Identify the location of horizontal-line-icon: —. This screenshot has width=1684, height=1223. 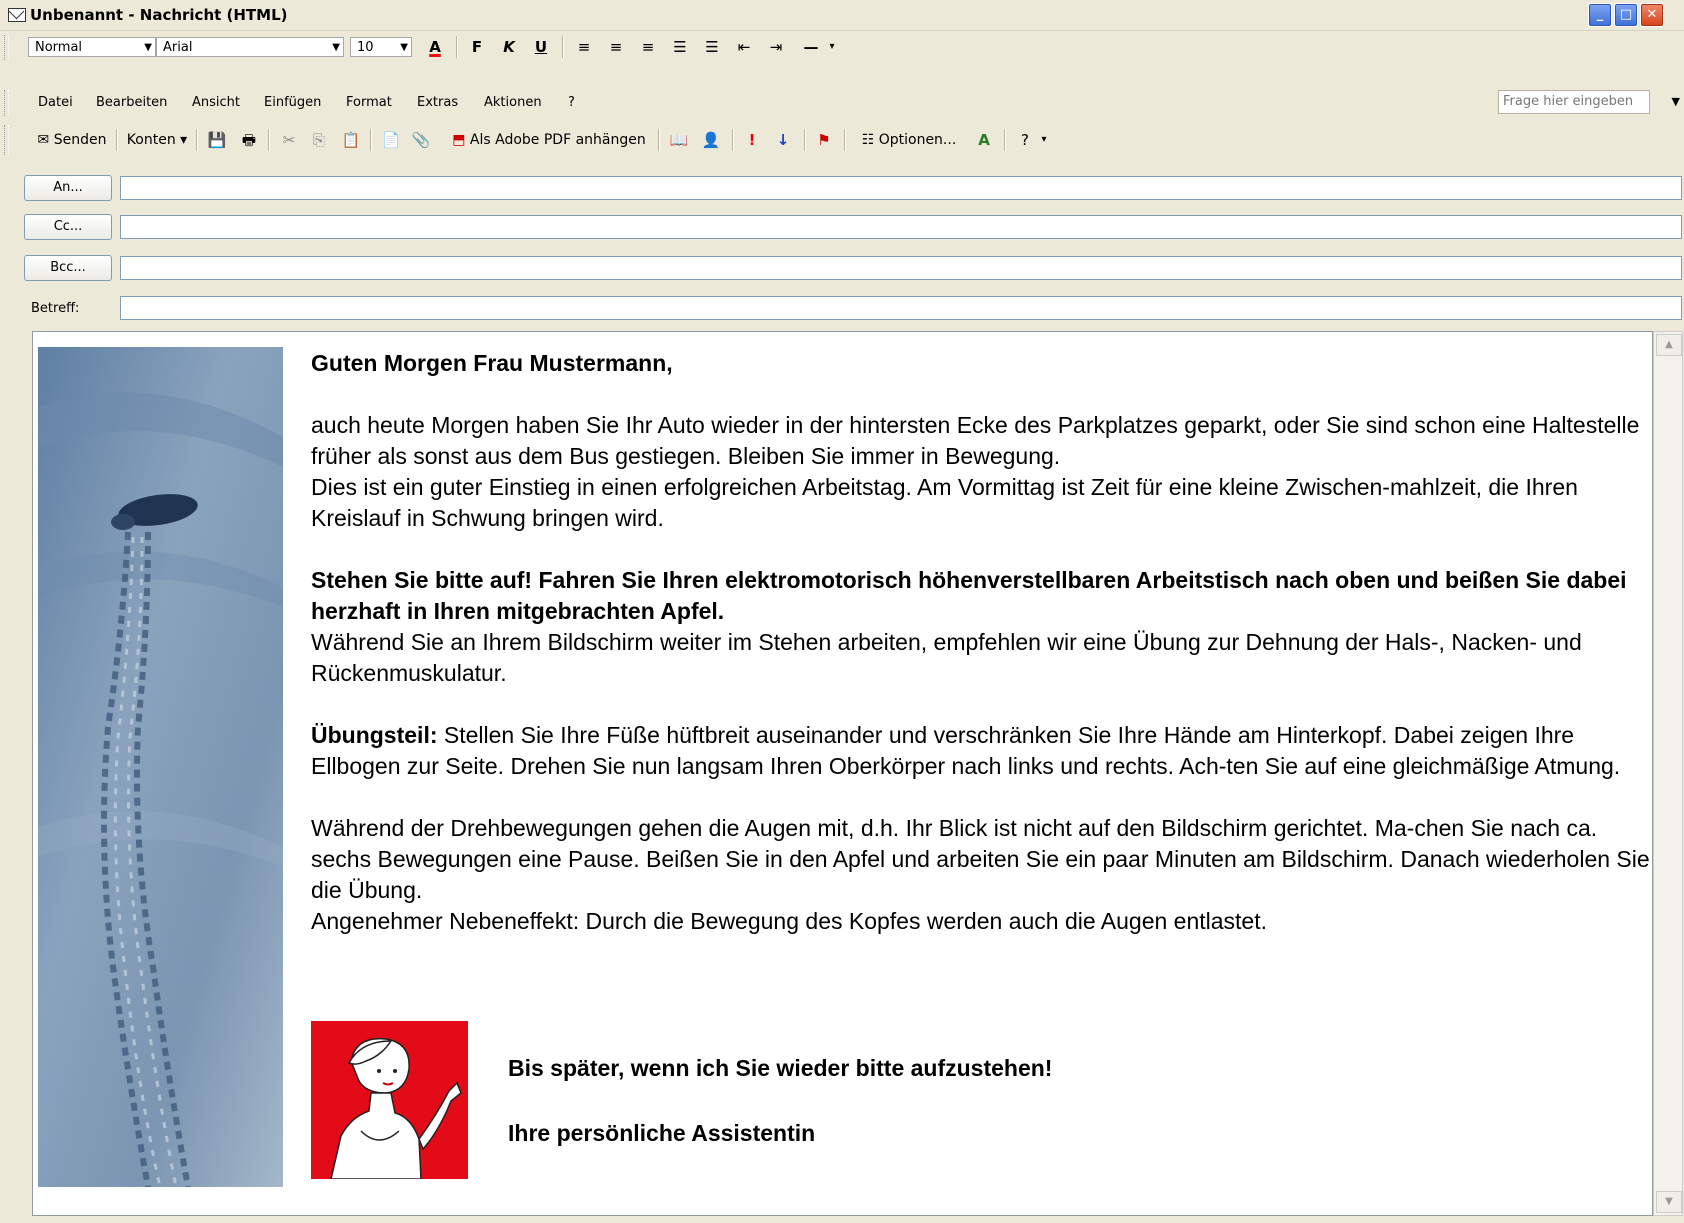
(811, 47).